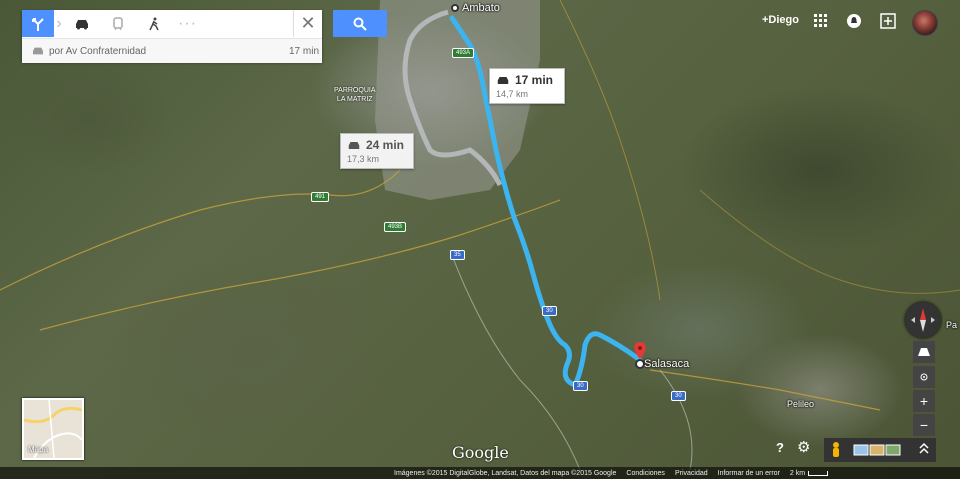 This screenshot has height=479, width=960. I want to click on alternate-route-box: 24 min 17,3 km, so click(377, 151).